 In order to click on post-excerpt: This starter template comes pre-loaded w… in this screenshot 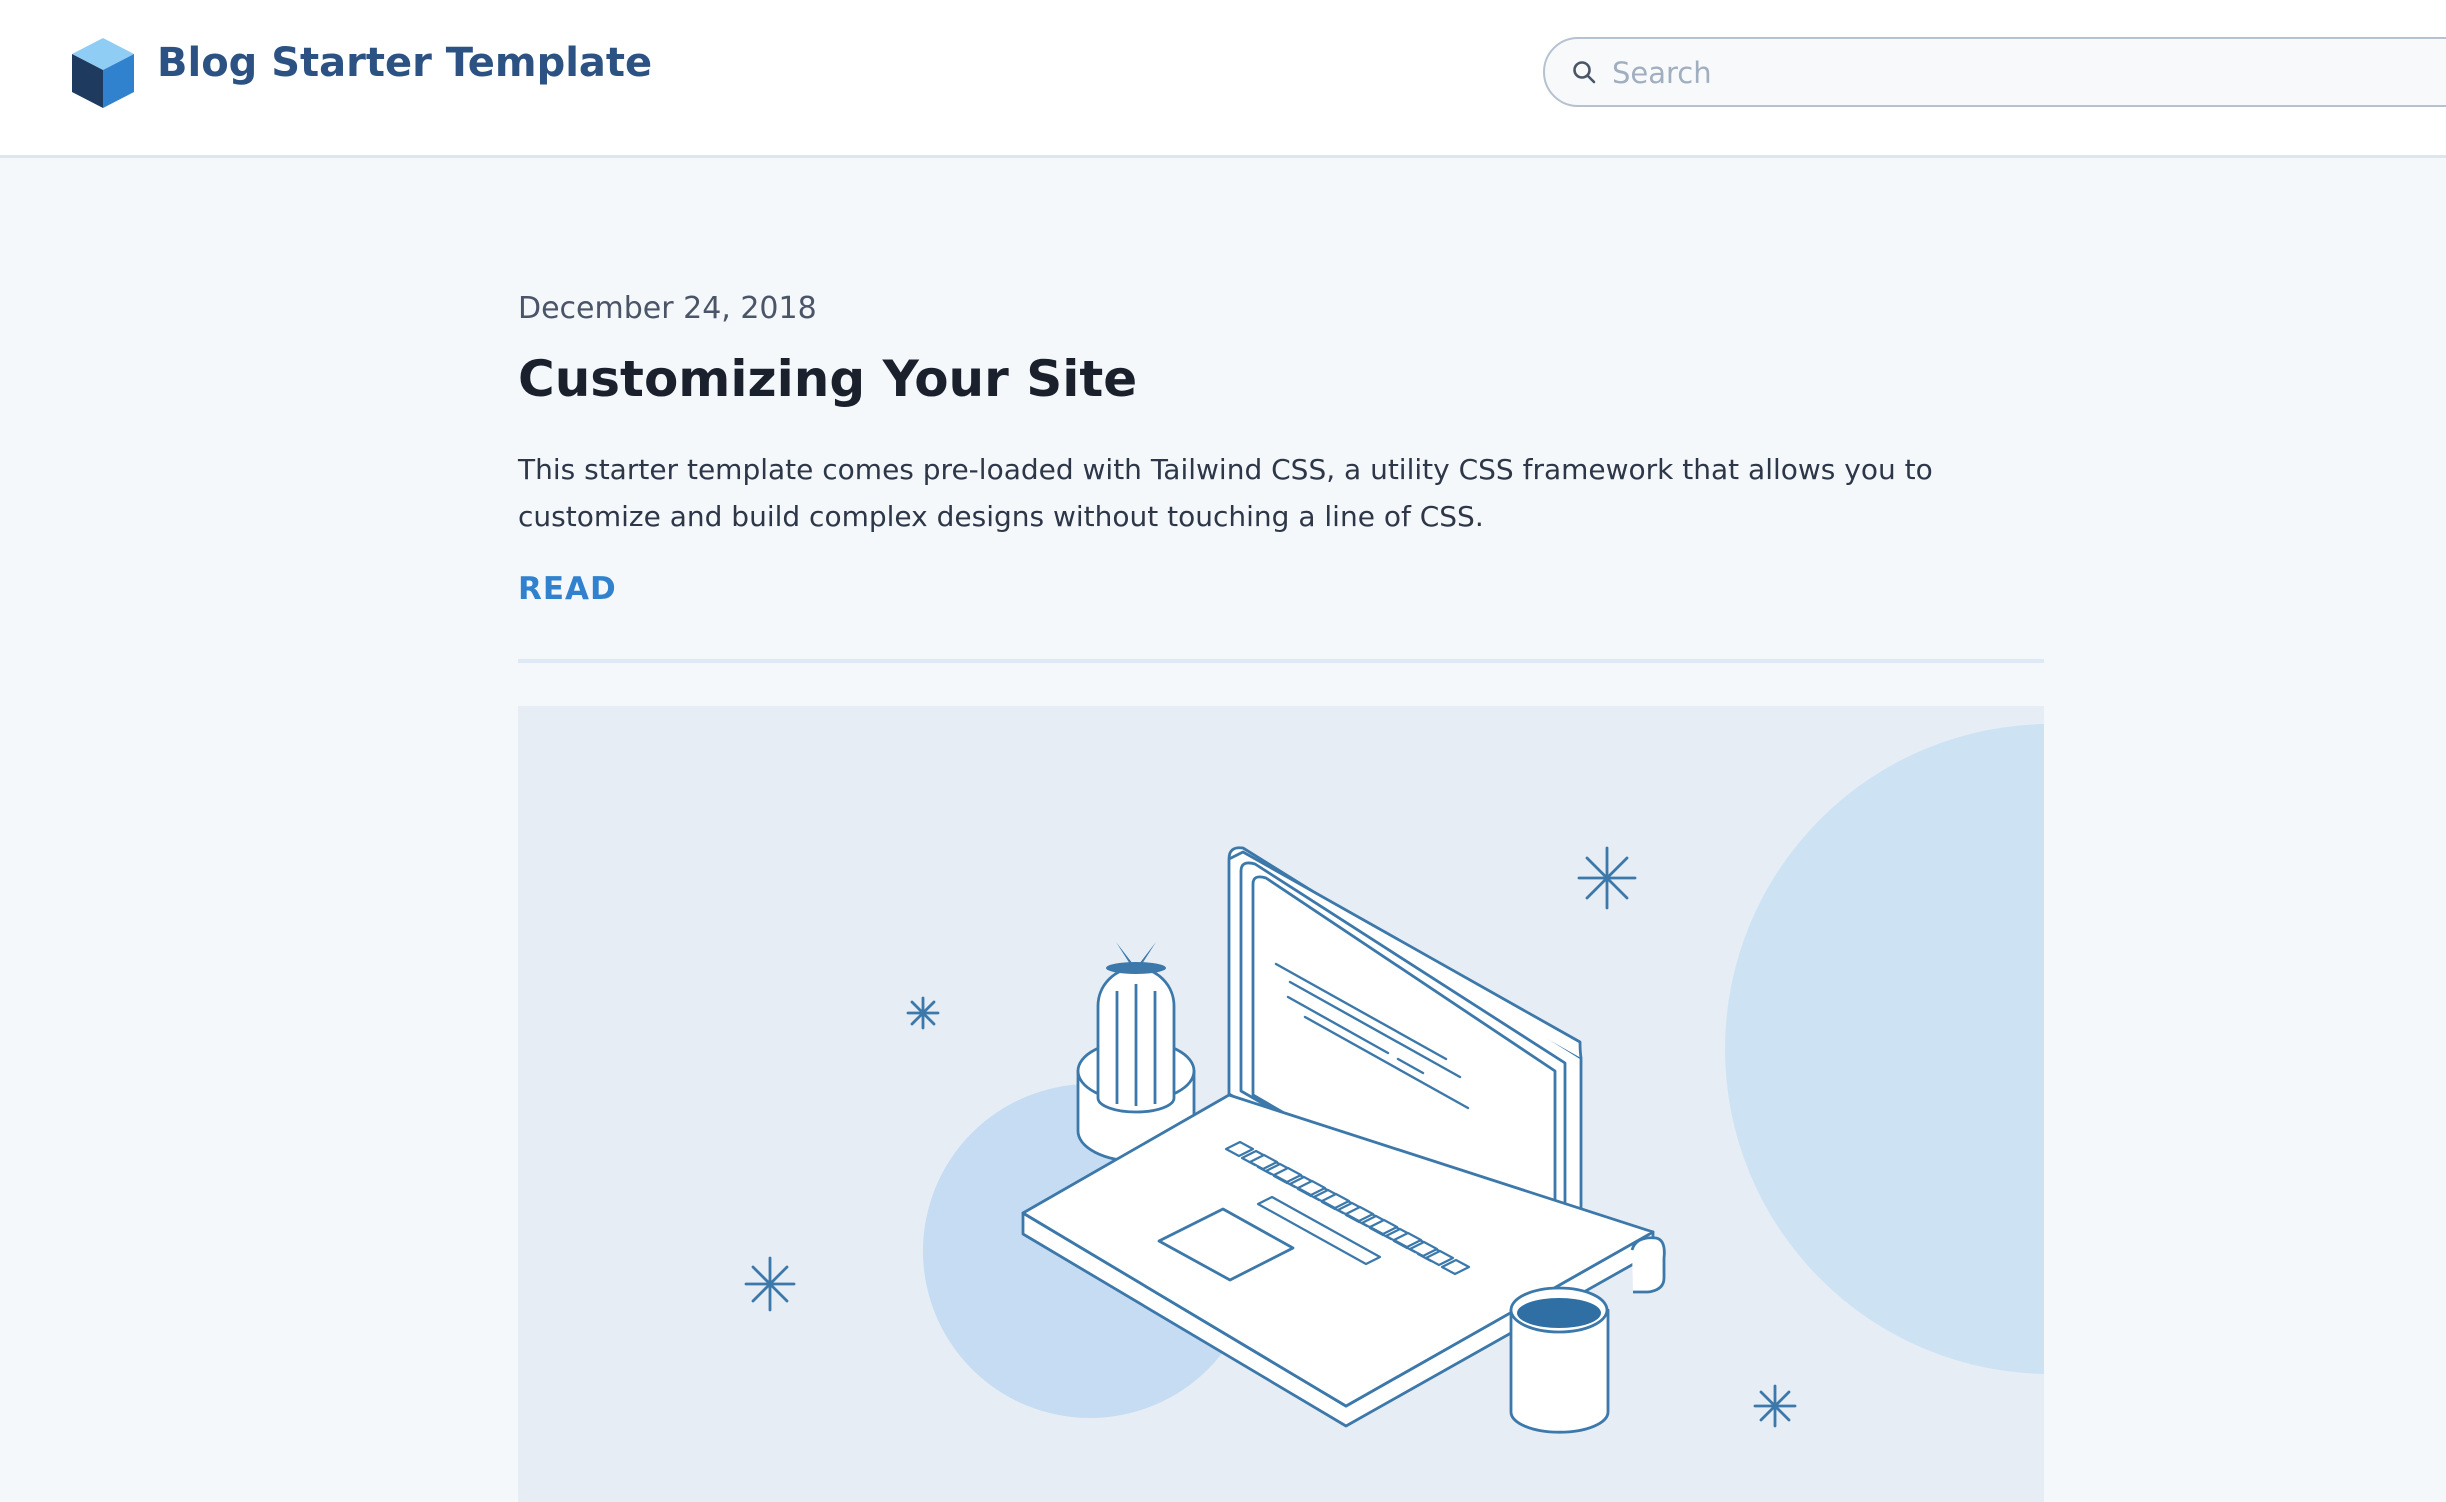, I will do `click(1225, 493)`.